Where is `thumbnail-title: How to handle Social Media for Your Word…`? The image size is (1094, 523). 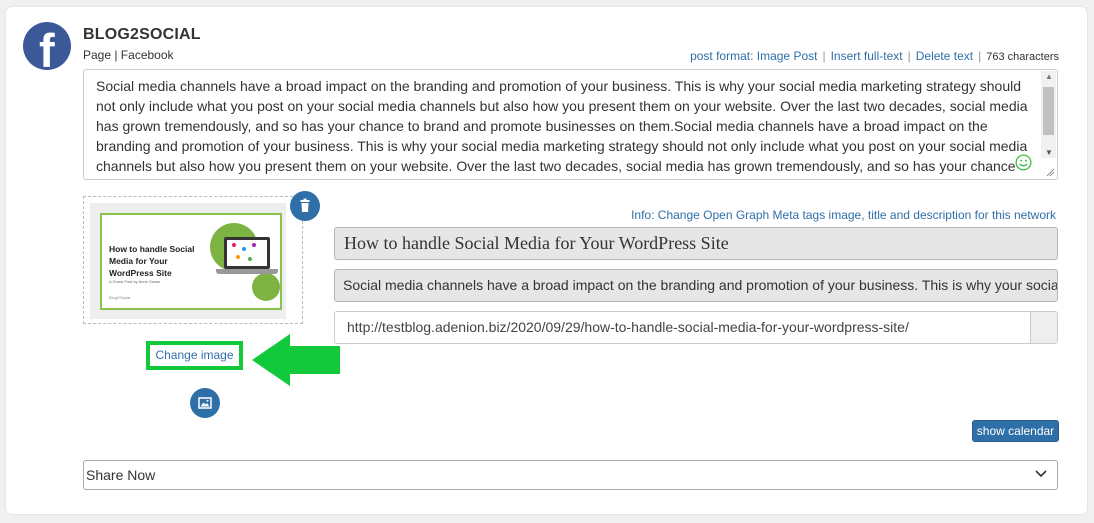
thumbnail-title: How to handle Social Media for Your Word… is located at coordinates (152, 261).